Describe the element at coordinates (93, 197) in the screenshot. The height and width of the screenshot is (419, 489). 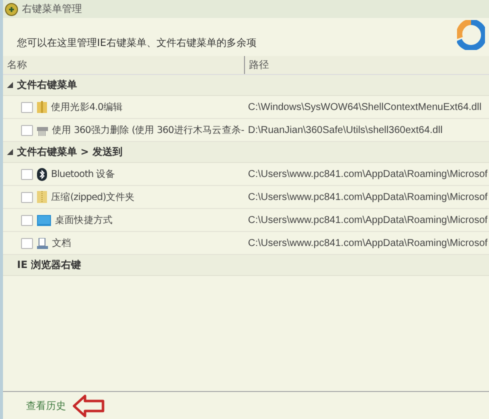
I see `item-name: 压缩(zipped)文件夹` at that location.